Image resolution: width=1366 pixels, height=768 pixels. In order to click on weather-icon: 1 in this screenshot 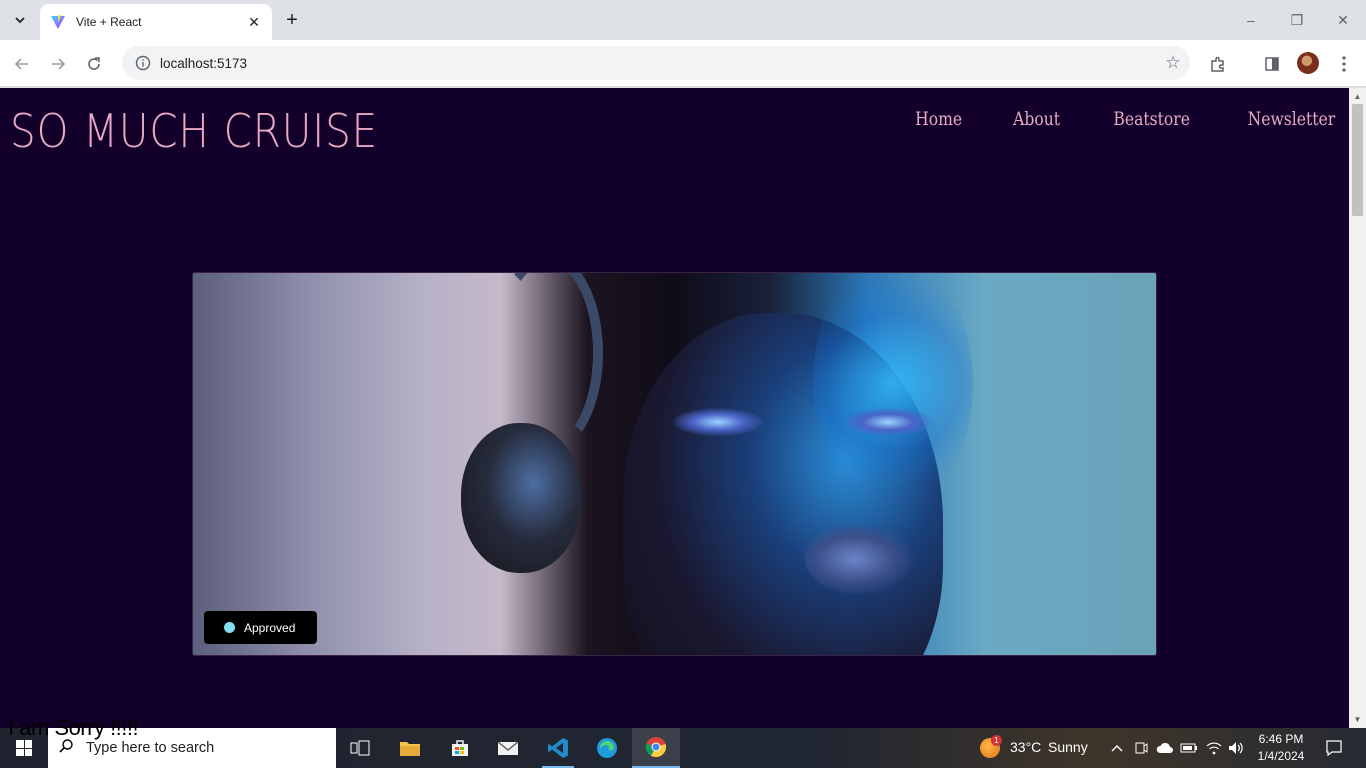, I will do `click(991, 746)`.